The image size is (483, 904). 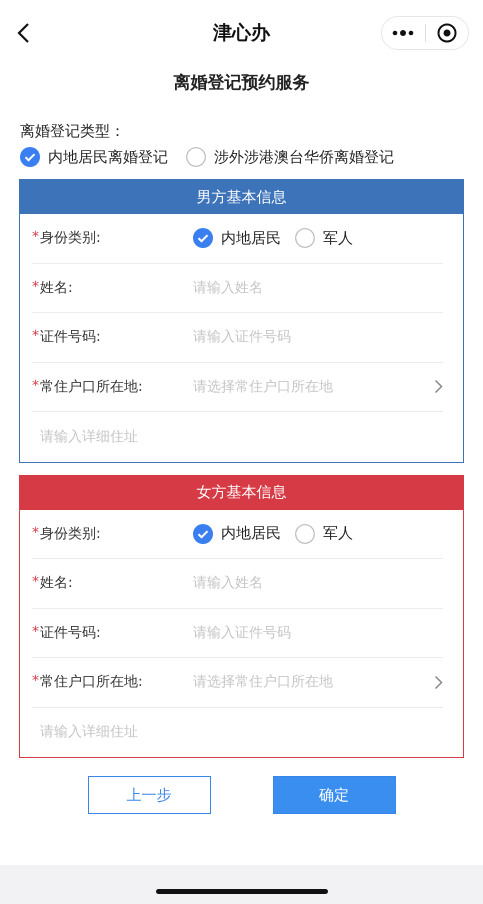 What do you see at coordinates (403, 33) in the screenshot?
I see `more-icon` at bounding box center [403, 33].